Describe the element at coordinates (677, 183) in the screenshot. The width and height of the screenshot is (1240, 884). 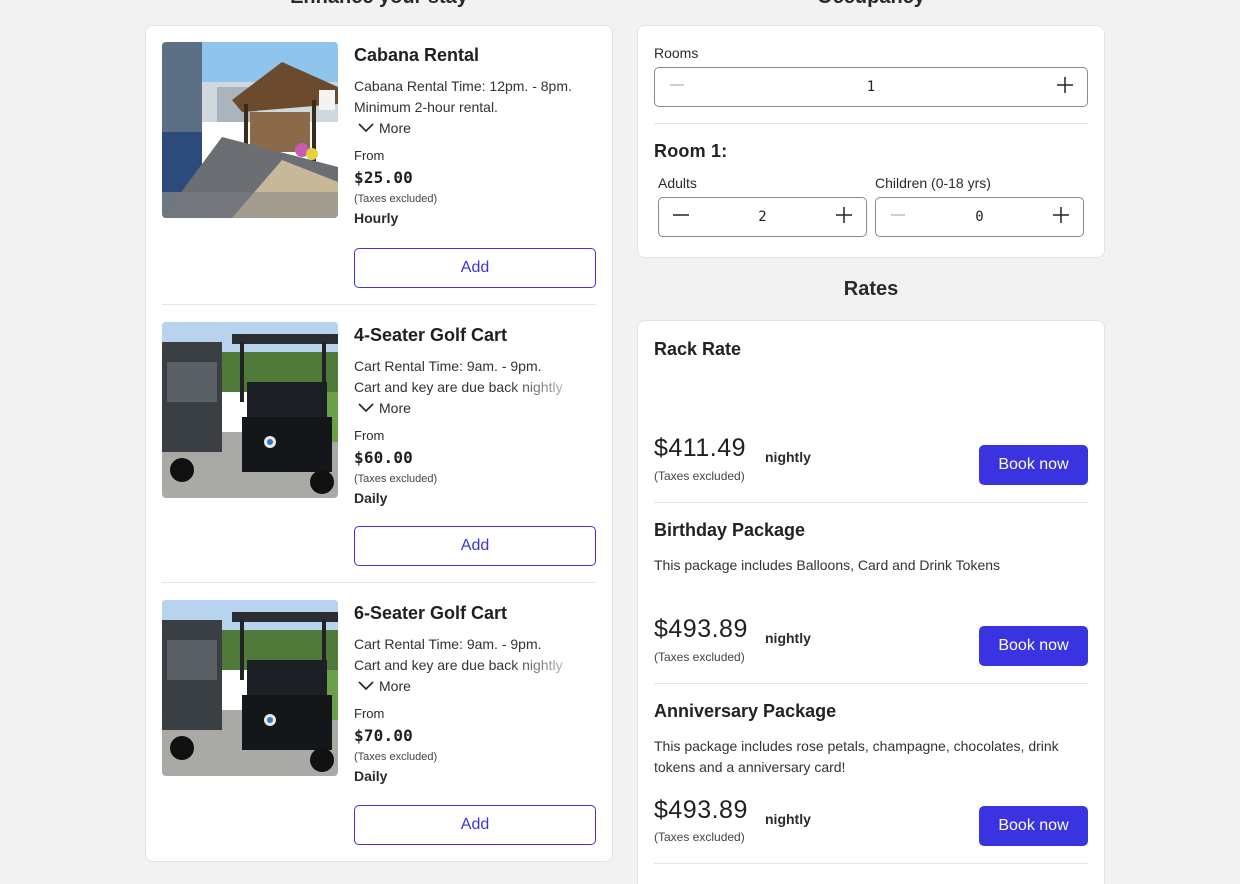
I see `adults-label: Adults` at that location.